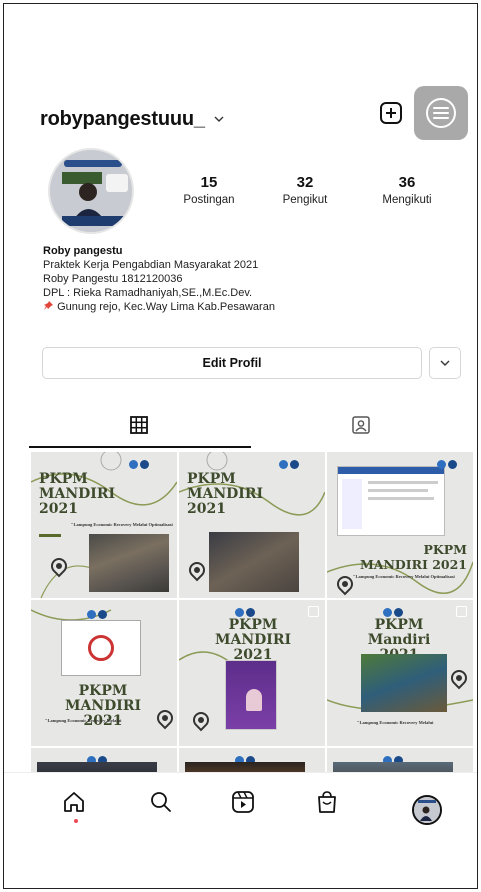 Image resolution: width=481 pixels, height=892 pixels. What do you see at coordinates (305, 200) in the screenshot?
I see `followers-label: Pengikut` at bounding box center [305, 200].